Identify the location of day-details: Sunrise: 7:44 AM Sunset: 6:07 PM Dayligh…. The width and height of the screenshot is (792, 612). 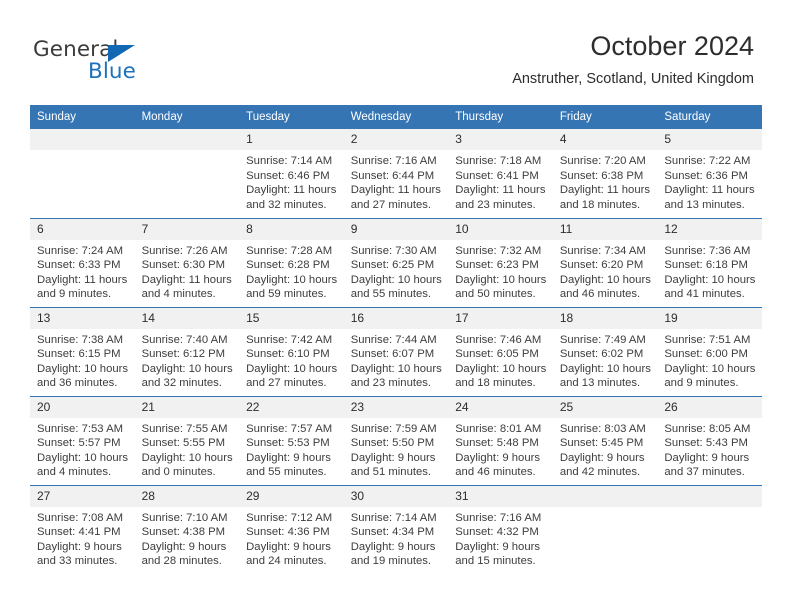
(396, 360).